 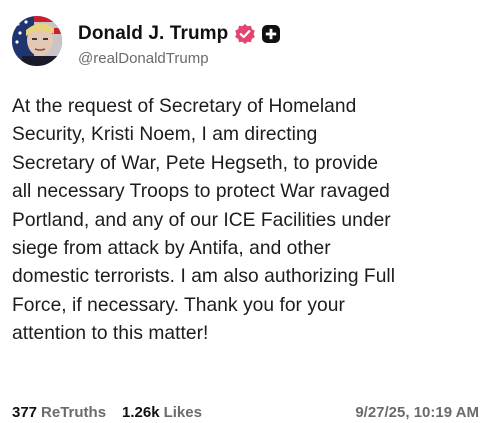 I want to click on retruths-count: 377, so click(x=25, y=412).